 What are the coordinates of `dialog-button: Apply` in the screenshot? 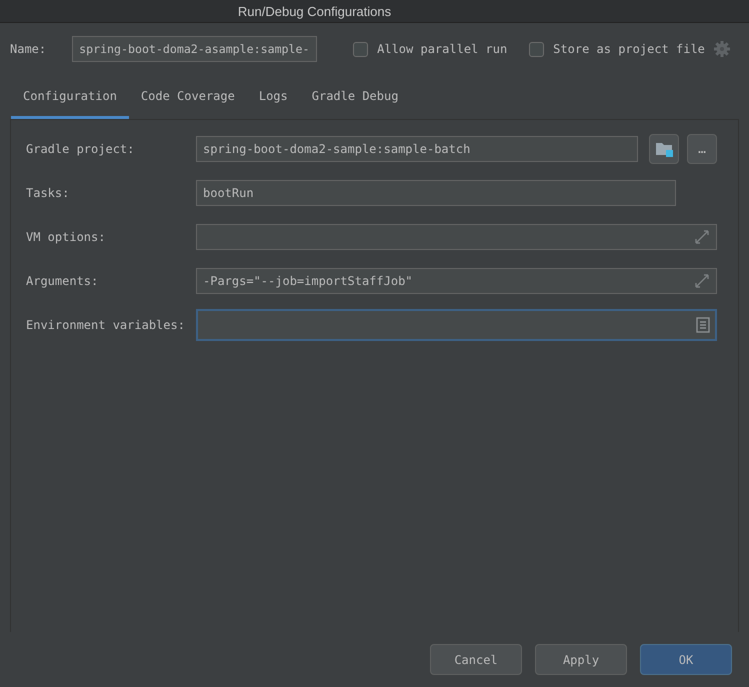 It's located at (581, 659).